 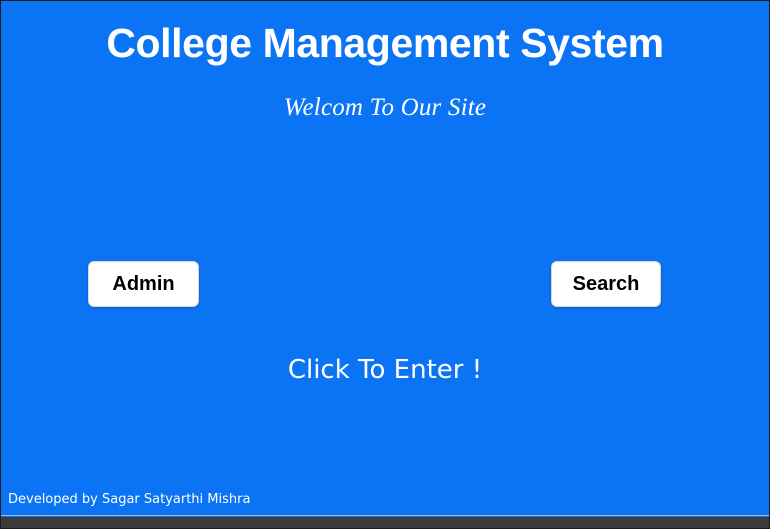 What do you see at coordinates (143, 284) in the screenshot?
I see `admin-button: Admin` at bounding box center [143, 284].